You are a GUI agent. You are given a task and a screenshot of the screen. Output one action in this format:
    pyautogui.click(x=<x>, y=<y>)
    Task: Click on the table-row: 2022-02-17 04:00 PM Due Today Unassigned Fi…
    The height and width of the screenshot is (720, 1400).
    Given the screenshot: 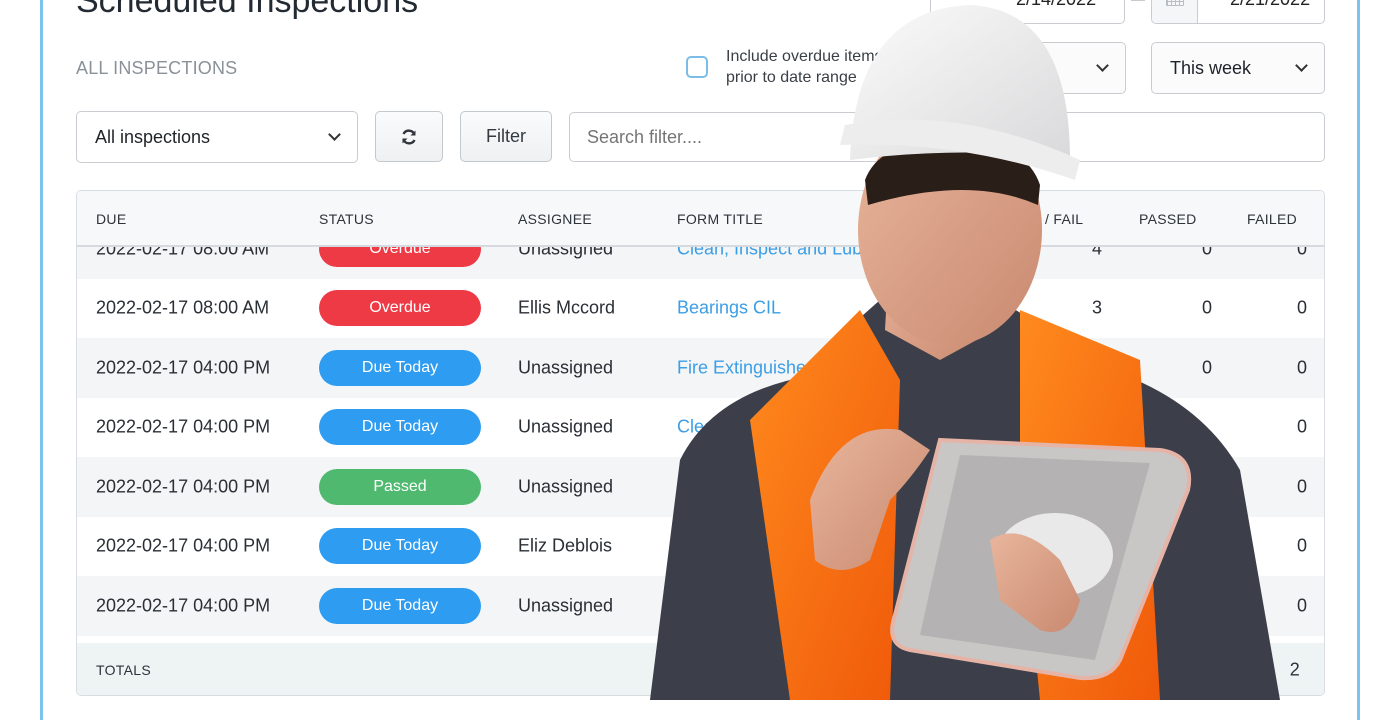 What is the action you would take?
    pyautogui.click(x=700, y=368)
    